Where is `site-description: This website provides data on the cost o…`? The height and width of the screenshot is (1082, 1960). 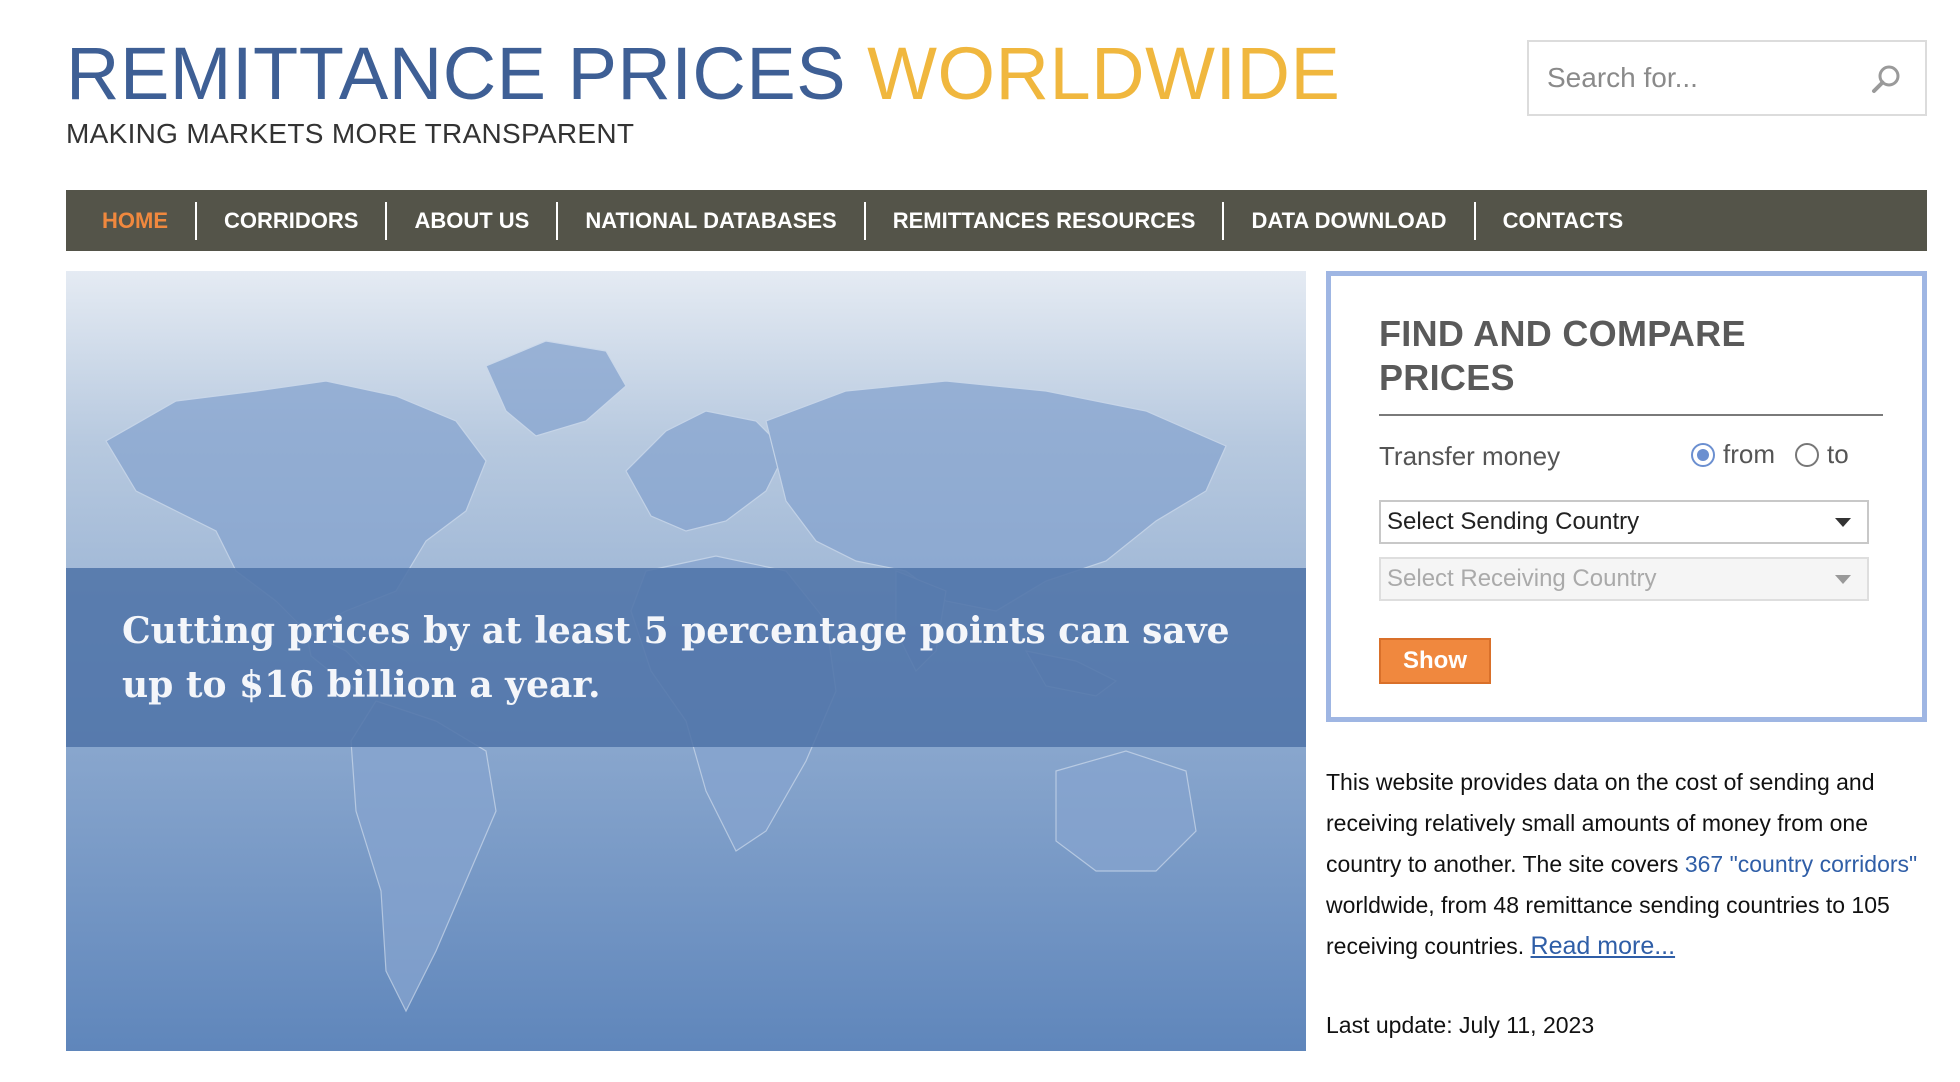 site-description: This website provides data on the cost o… is located at coordinates (1626, 864).